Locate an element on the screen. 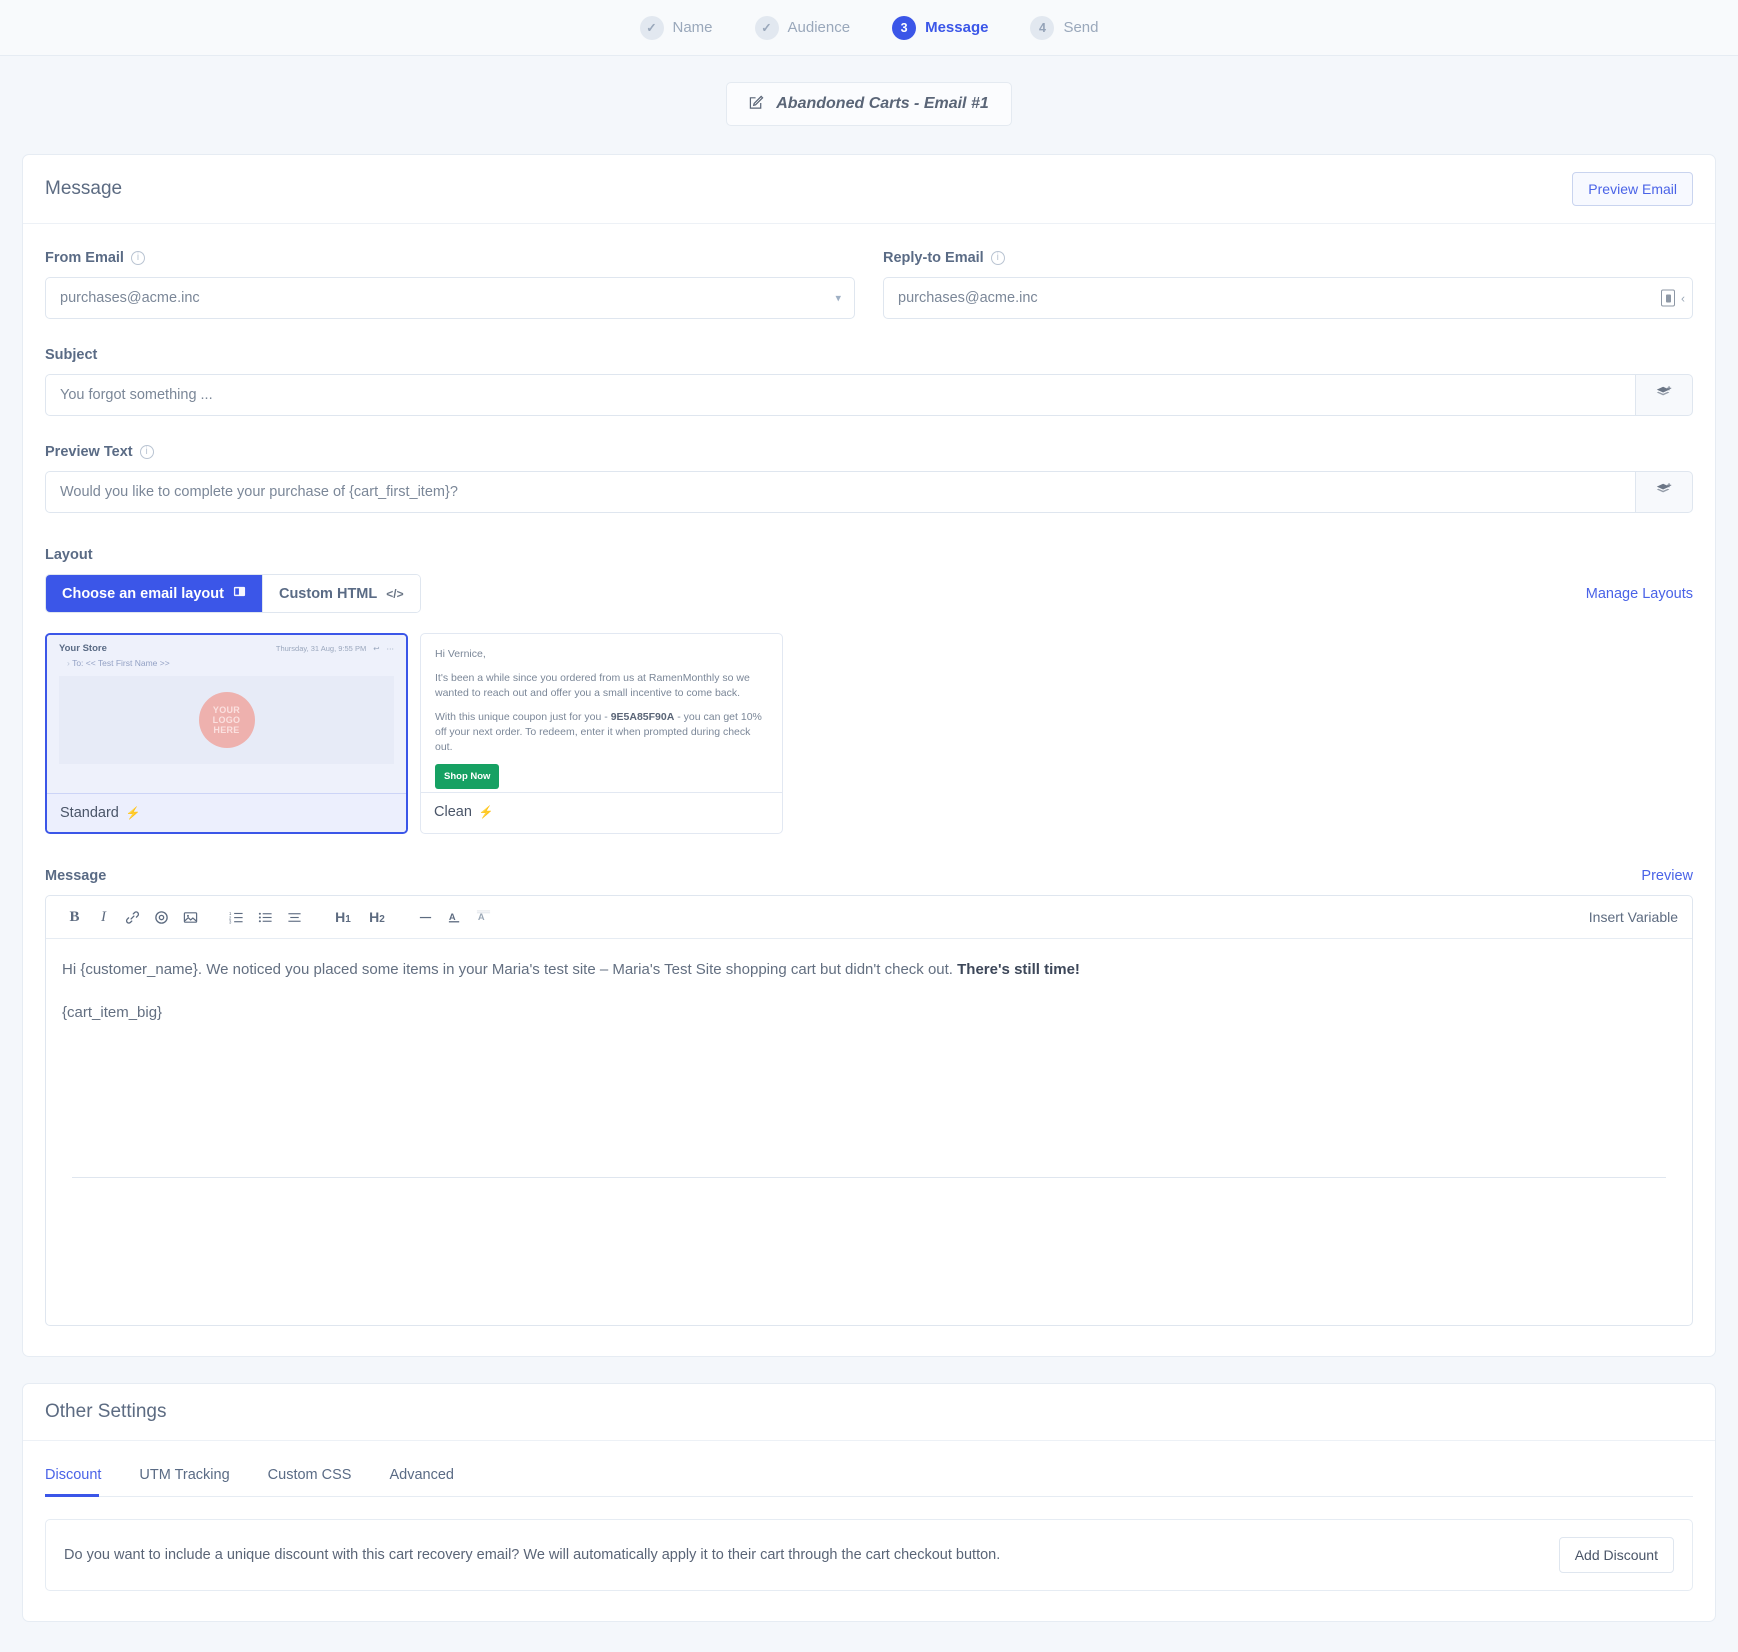 This screenshot has width=1738, height=1652. target-icon is located at coordinates (161, 917).